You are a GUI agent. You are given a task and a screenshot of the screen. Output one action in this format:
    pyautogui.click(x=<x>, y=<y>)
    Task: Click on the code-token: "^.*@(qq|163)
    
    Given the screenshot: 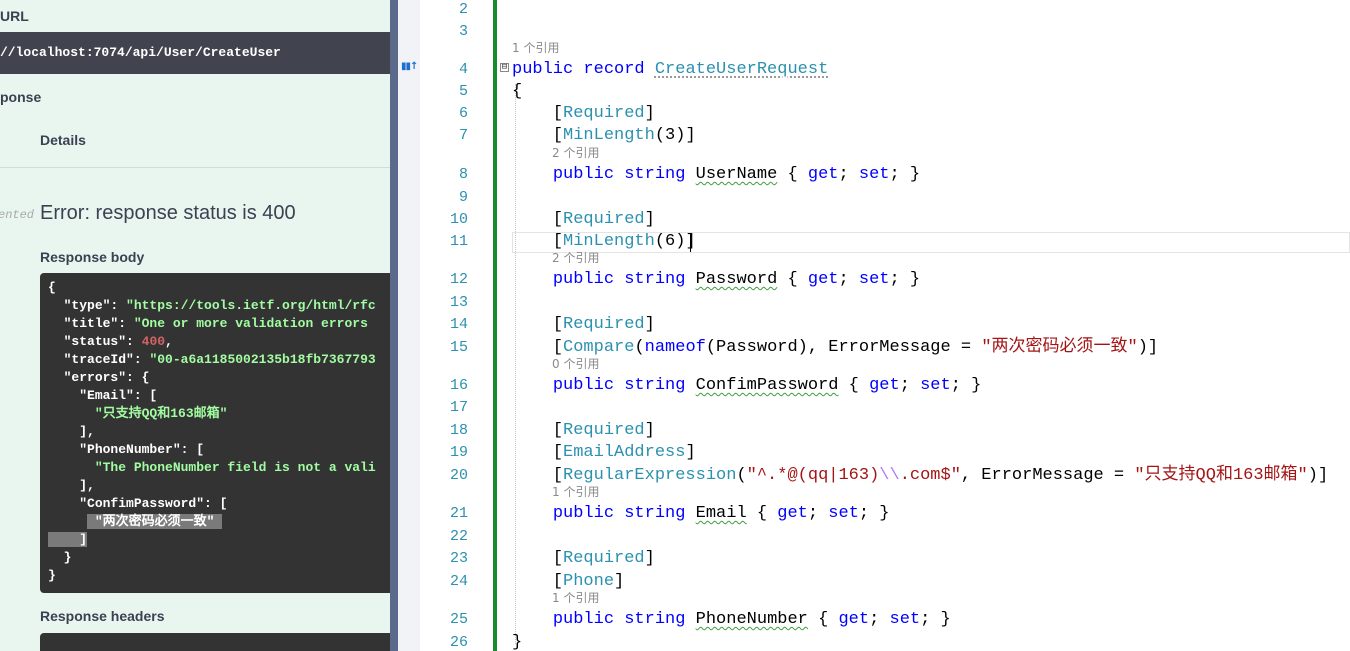 What is the action you would take?
    pyautogui.click(x=813, y=475)
    